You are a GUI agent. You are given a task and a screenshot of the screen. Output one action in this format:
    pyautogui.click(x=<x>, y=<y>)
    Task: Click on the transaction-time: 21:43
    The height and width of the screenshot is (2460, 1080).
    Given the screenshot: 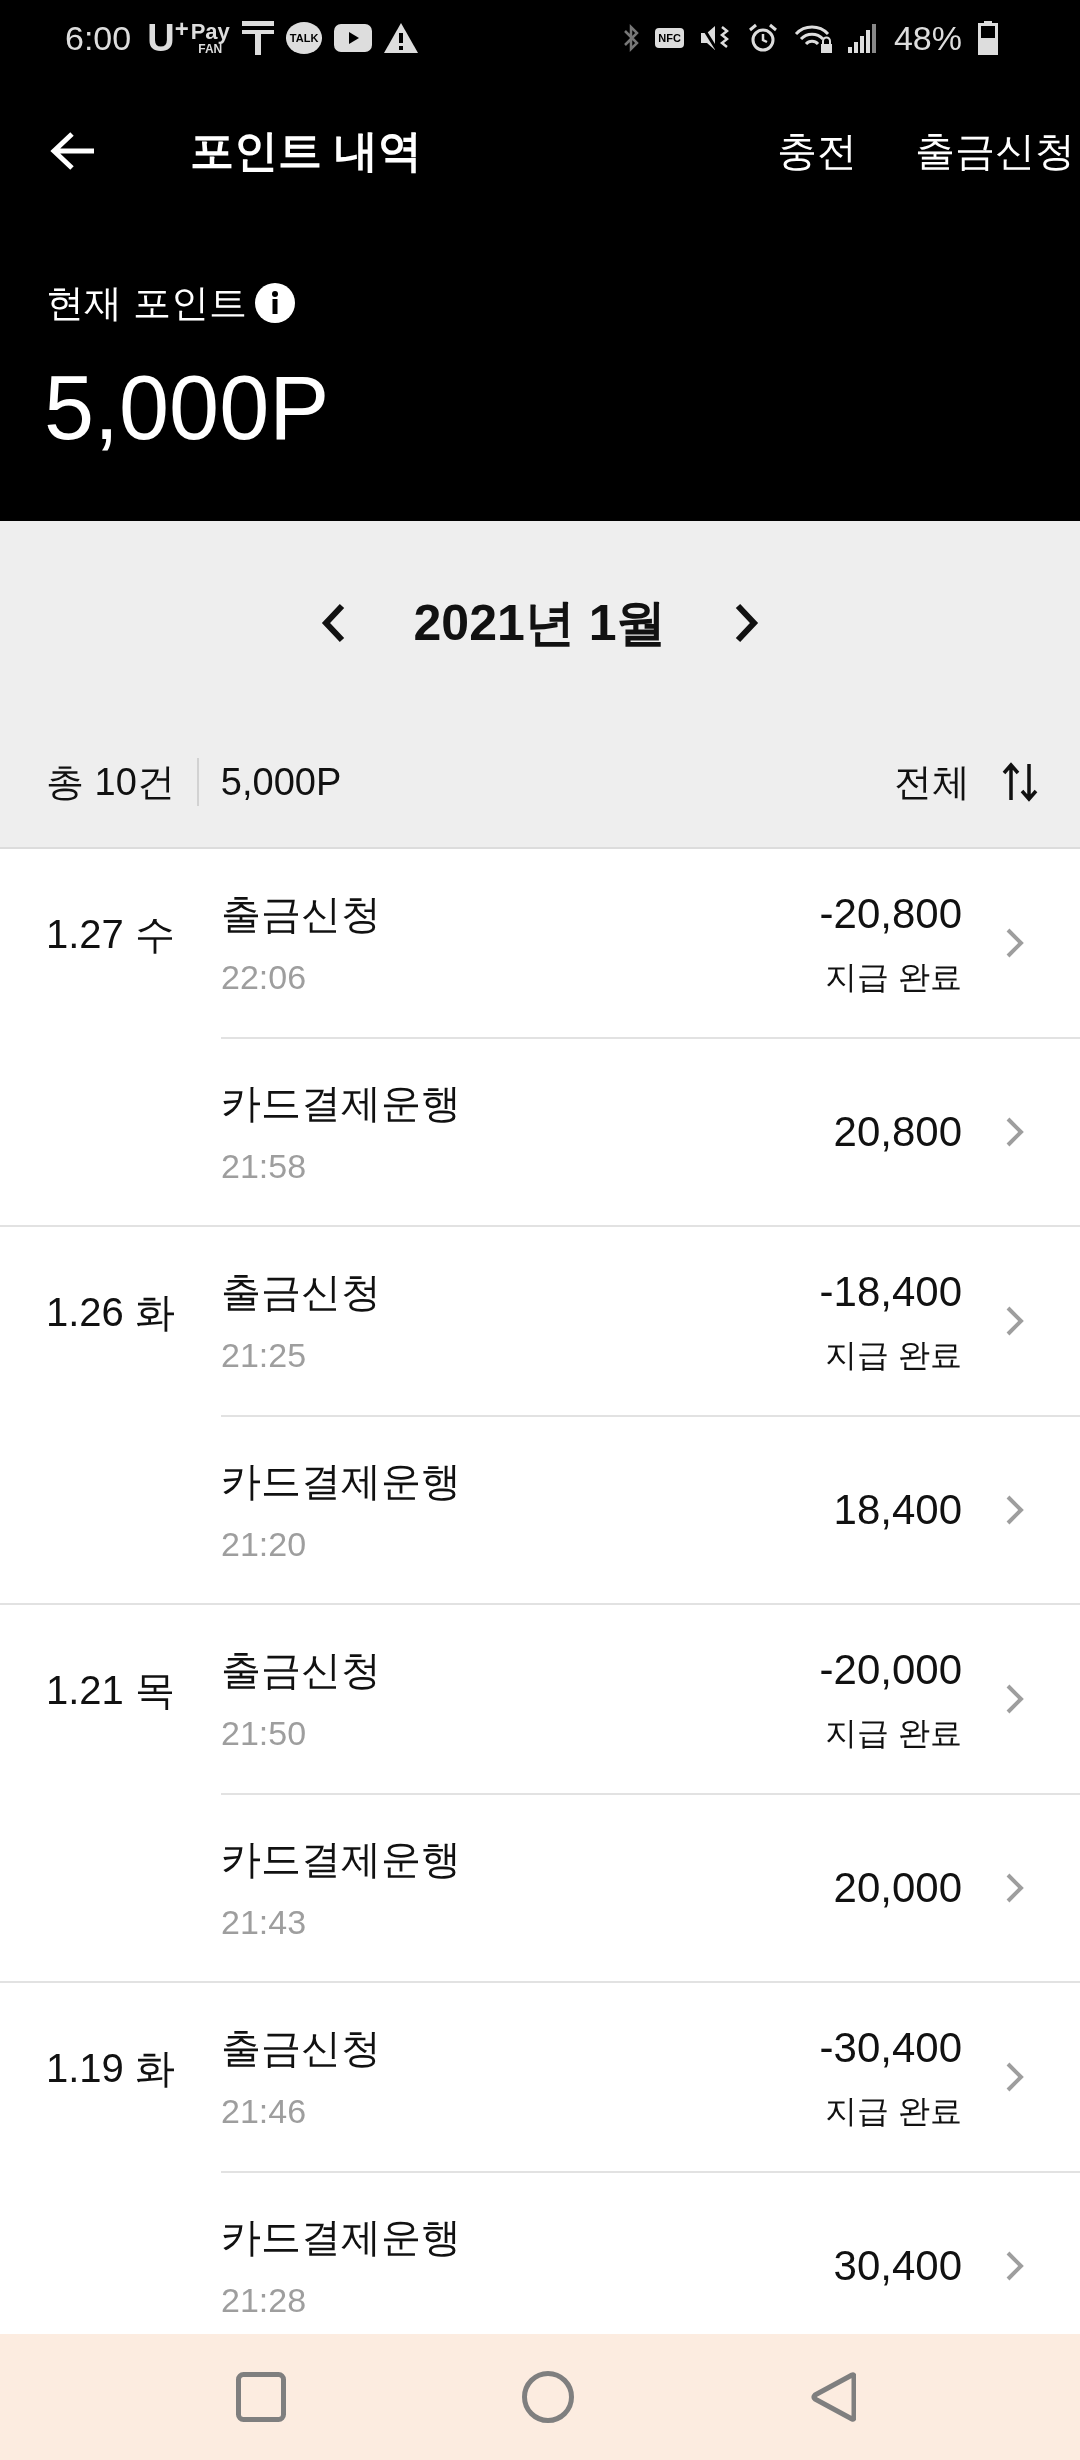 What is the action you would take?
    pyautogui.click(x=264, y=1922)
    